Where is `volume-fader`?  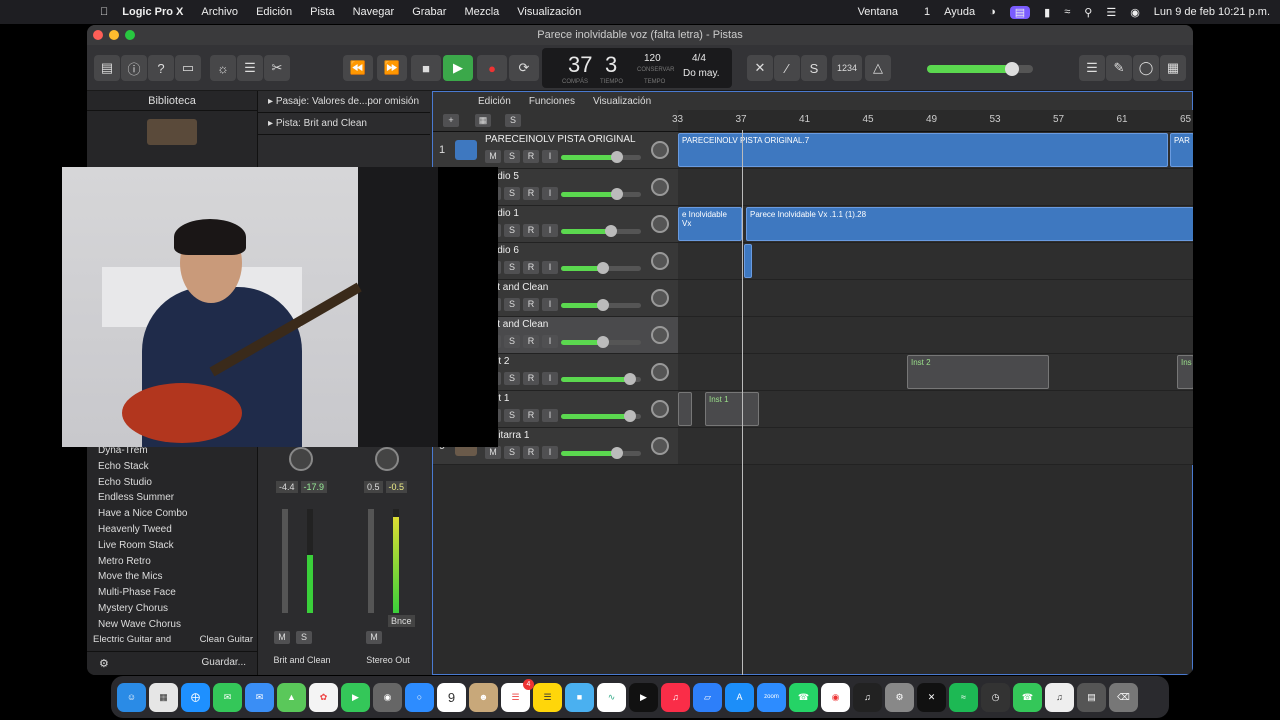
volume-fader is located at coordinates (371, 561).